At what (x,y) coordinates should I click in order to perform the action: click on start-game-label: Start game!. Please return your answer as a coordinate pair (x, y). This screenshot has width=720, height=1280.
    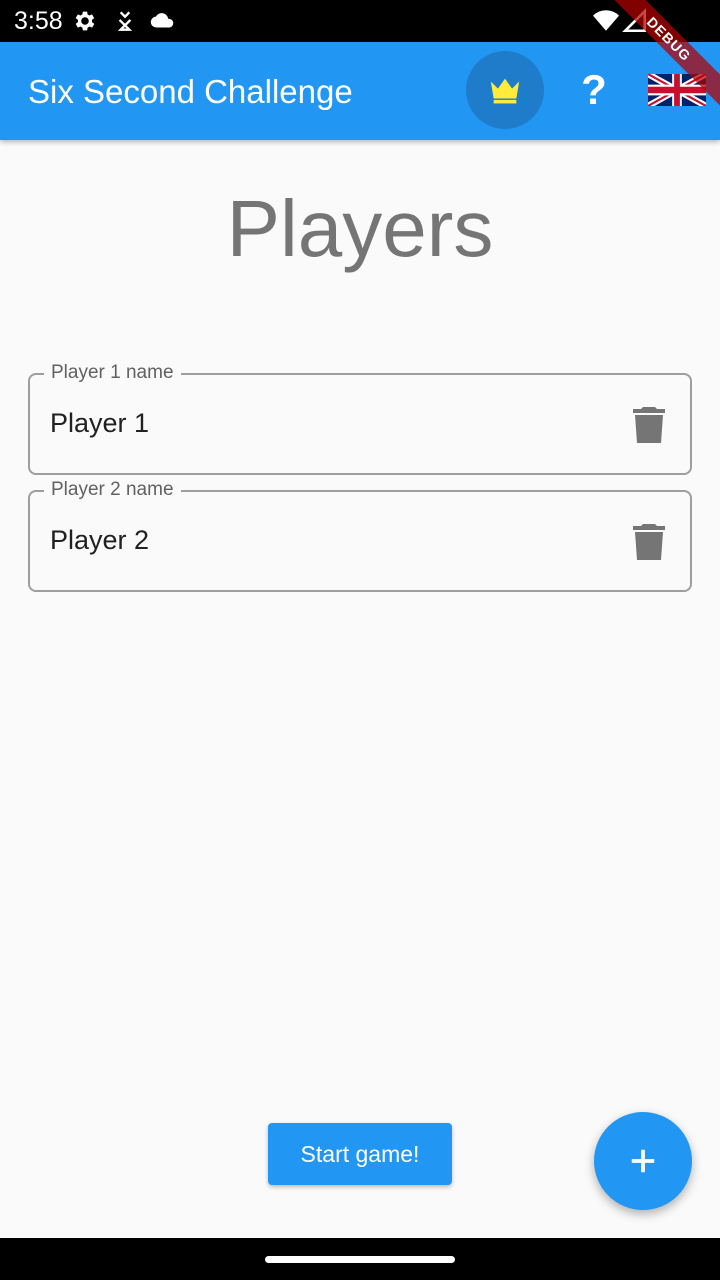
    Looking at the image, I should click on (360, 1153).